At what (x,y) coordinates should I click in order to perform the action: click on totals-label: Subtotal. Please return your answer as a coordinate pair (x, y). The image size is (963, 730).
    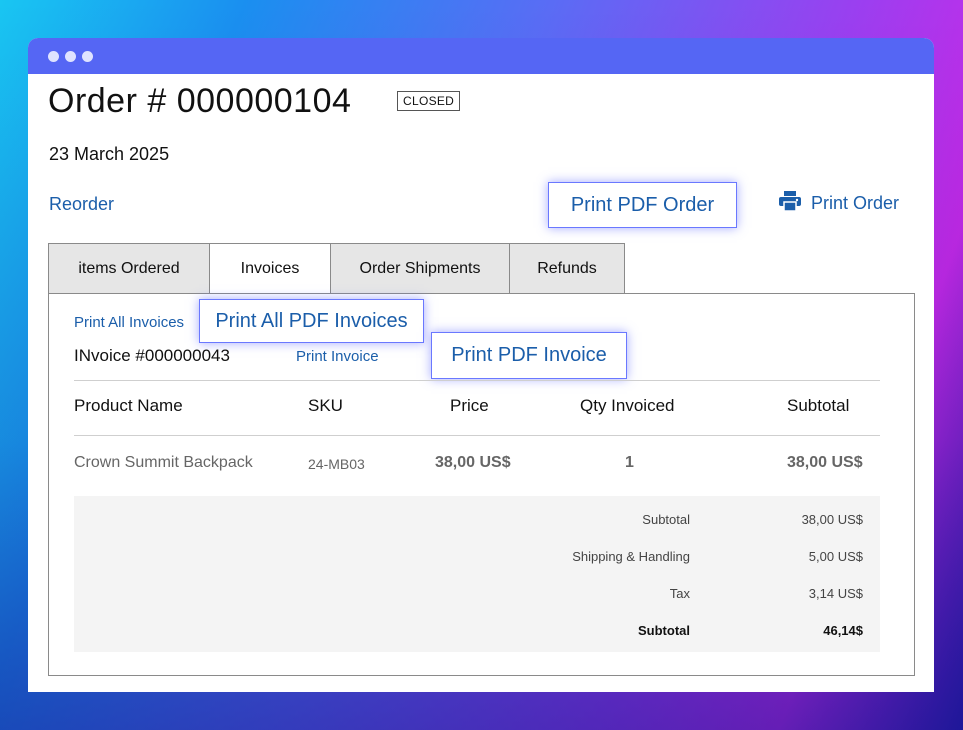
    Looking at the image, I should click on (666, 519).